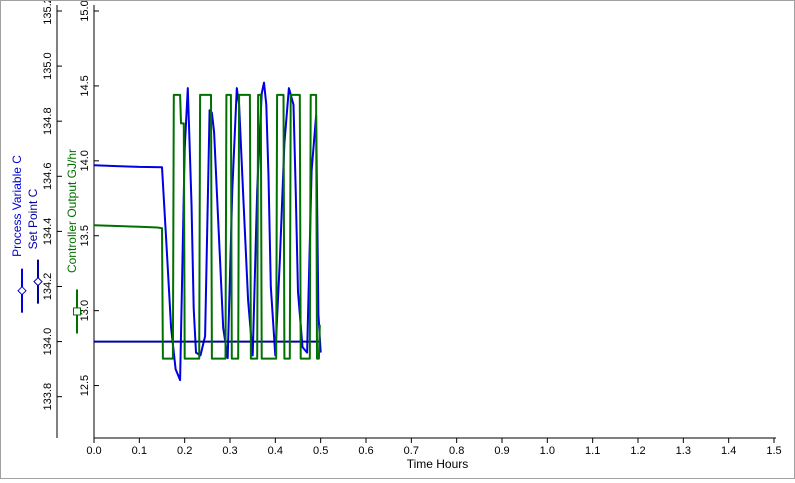 This screenshot has width=795, height=483. What do you see at coordinates (77, 311) in the screenshot?
I see `legend-square-marker` at bounding box center [77, 311].